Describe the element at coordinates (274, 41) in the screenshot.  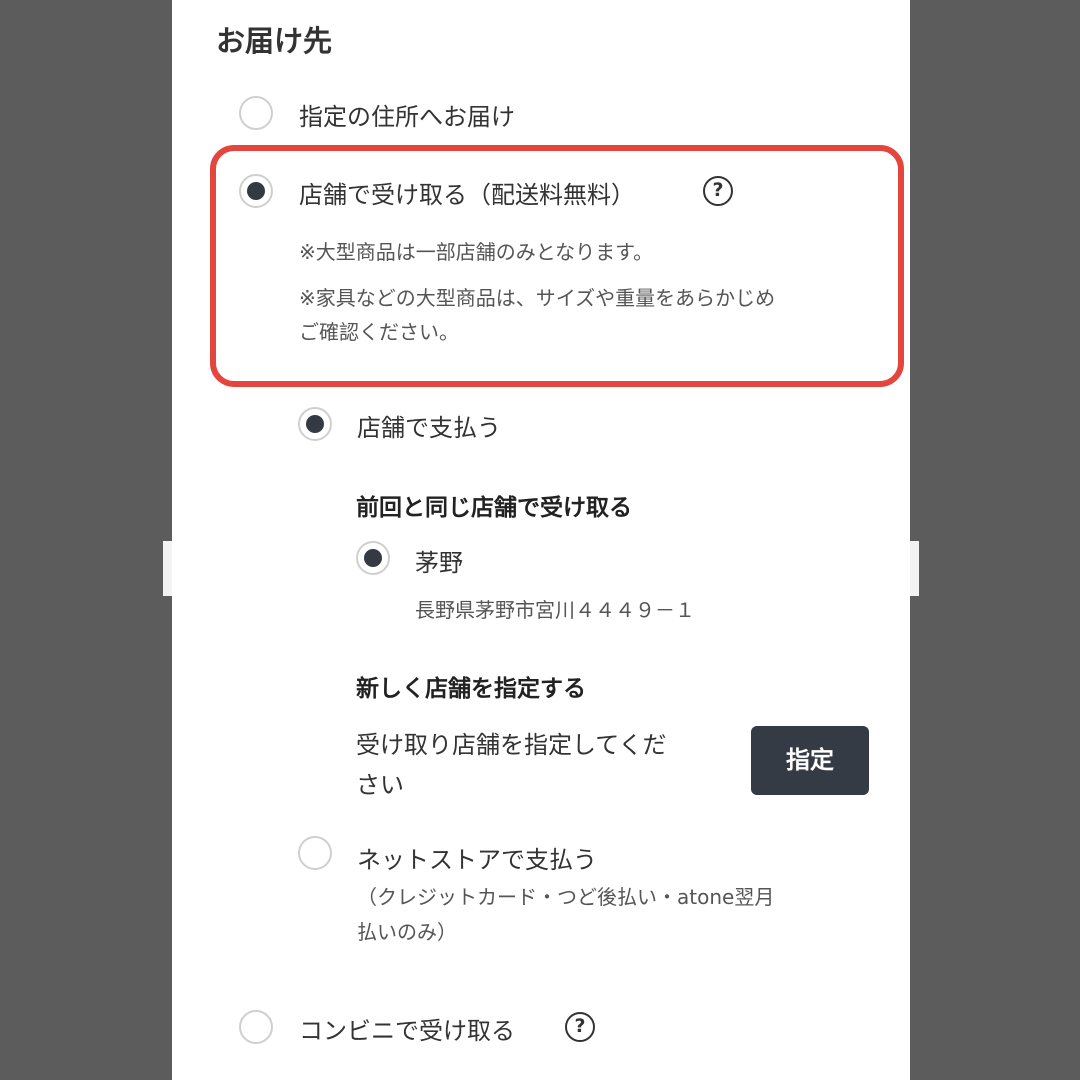
I see `section-title: お届け先` at that location.